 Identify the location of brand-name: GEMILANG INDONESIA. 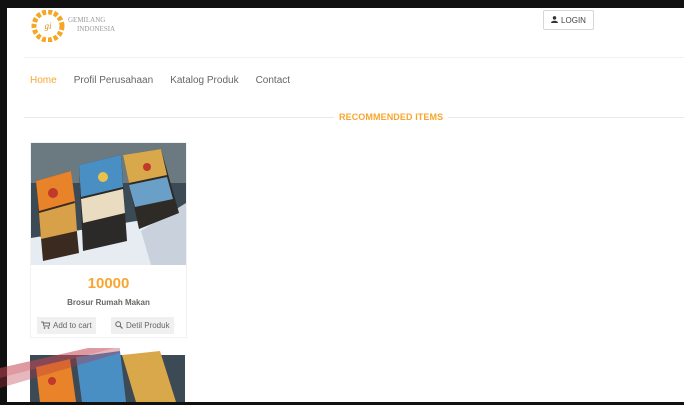
(91, 25).